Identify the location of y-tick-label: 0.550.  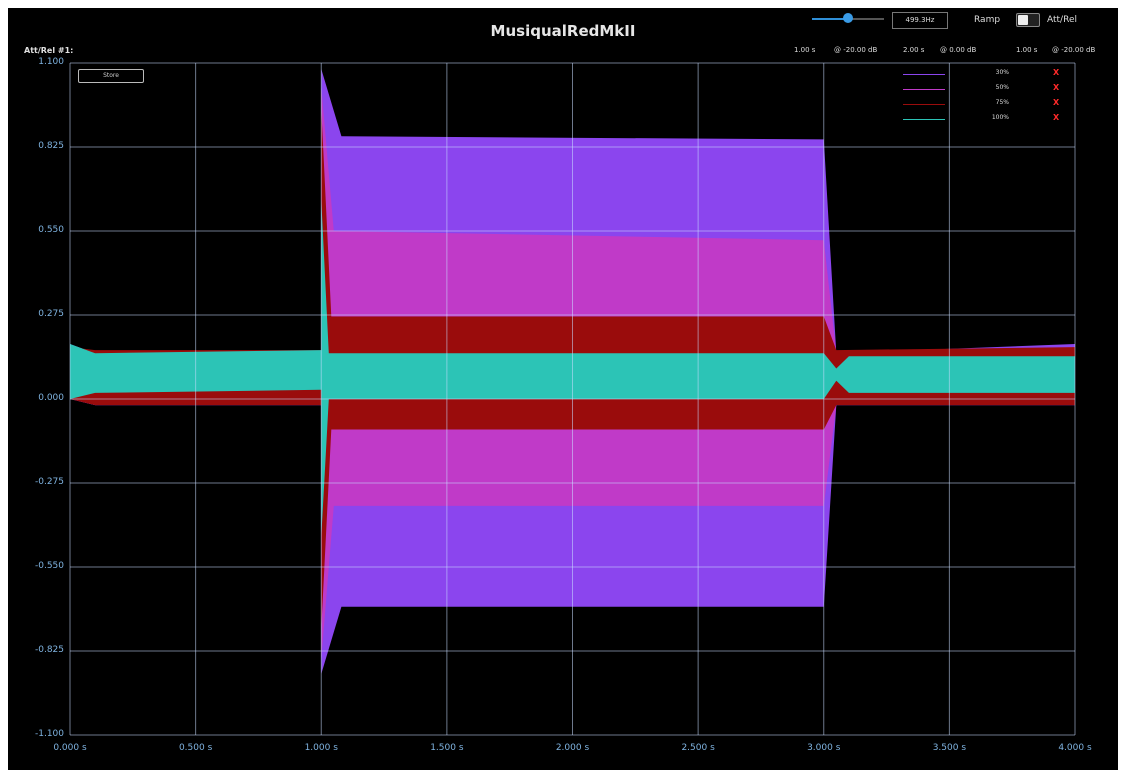
(51, 230).